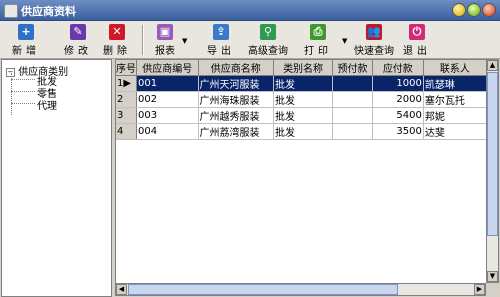 The height and width of the screenshot is (297, 500). Describe the element at coordinates (167, 68) in the screenshot. I see `col-header-code: 供应商编号` at that location.